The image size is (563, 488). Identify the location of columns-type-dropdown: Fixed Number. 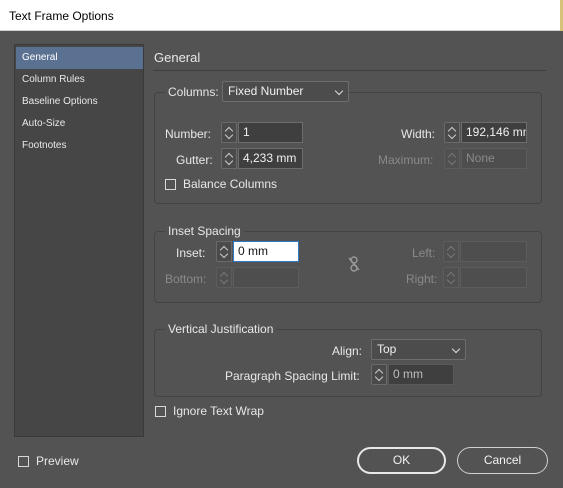
(285, 91).